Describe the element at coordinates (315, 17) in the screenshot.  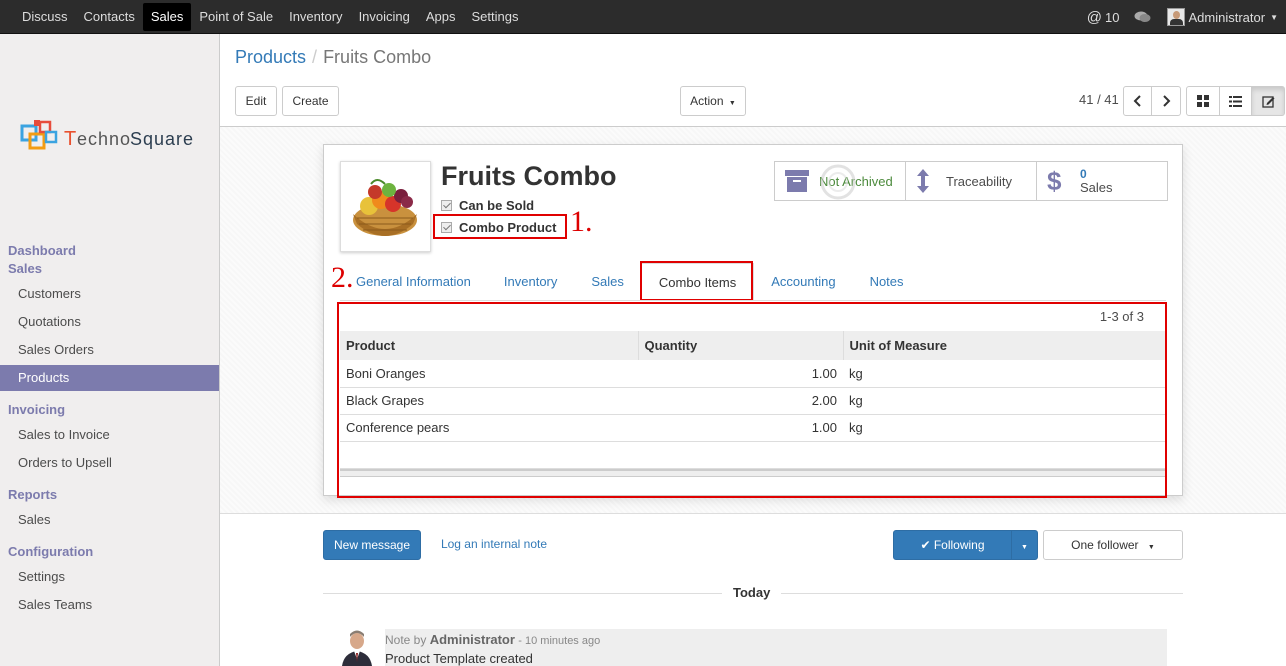
I see `menu-inventory: Inventory` at that location.